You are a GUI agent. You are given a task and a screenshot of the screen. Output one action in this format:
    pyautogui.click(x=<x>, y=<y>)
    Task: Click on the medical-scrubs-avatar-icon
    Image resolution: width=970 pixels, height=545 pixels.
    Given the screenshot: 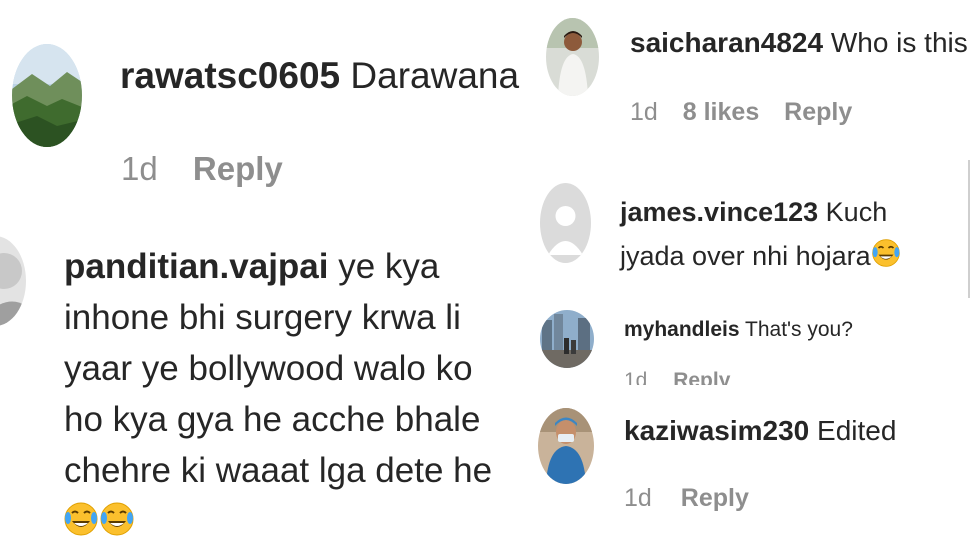 What is the action you would take?
    pyautogui.click(x=566, y=446)
    